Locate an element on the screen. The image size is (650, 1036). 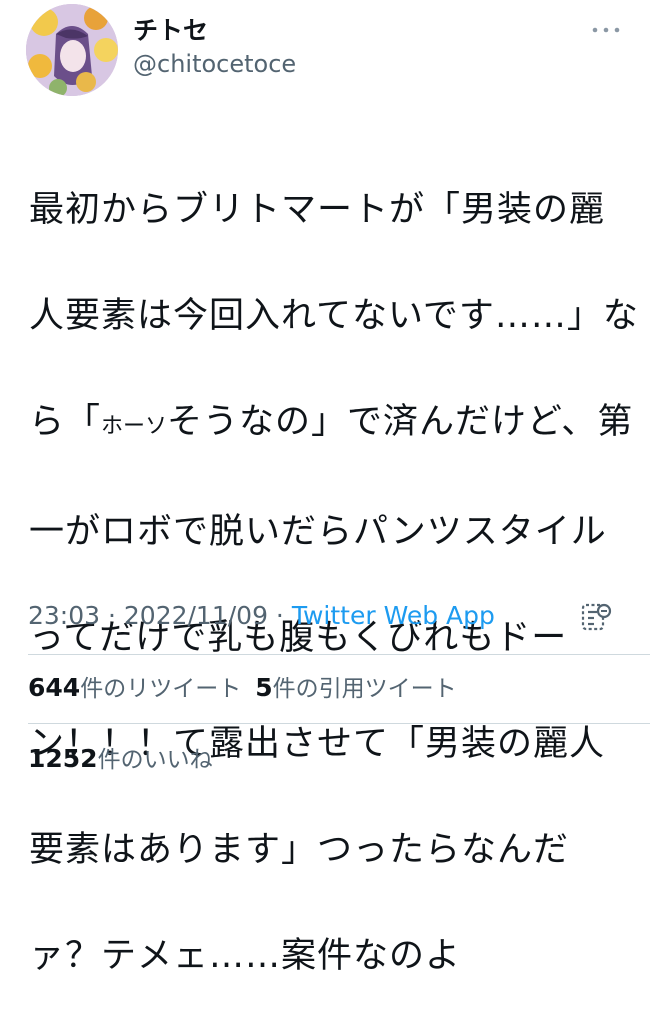
like-stats: 1252件のいいね is located at coordinates (120, 759).